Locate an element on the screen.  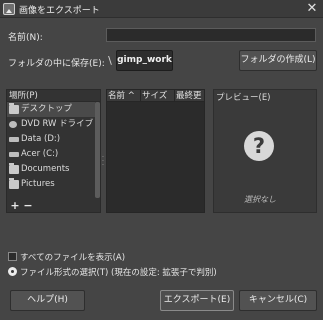
place-item-pictures: Pictures is located at coordinates (51, 184).